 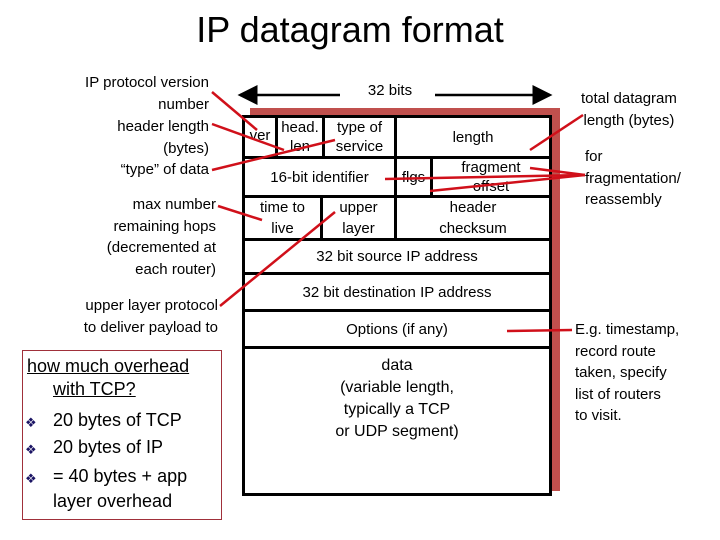 I want to click on pointer-options, so click(x=539, y=330).